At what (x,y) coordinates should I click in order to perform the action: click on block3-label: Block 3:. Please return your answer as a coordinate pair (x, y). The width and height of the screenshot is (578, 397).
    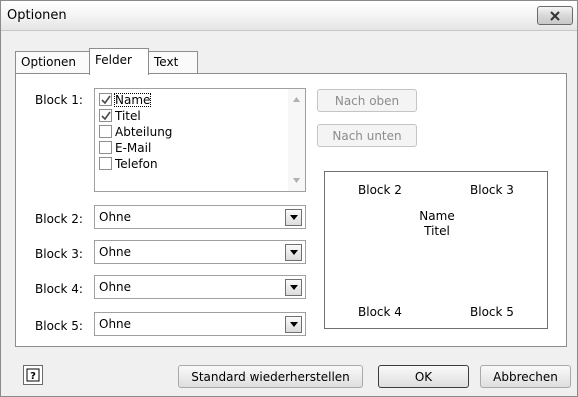
    Looking at the image, I should click on (59, 254).